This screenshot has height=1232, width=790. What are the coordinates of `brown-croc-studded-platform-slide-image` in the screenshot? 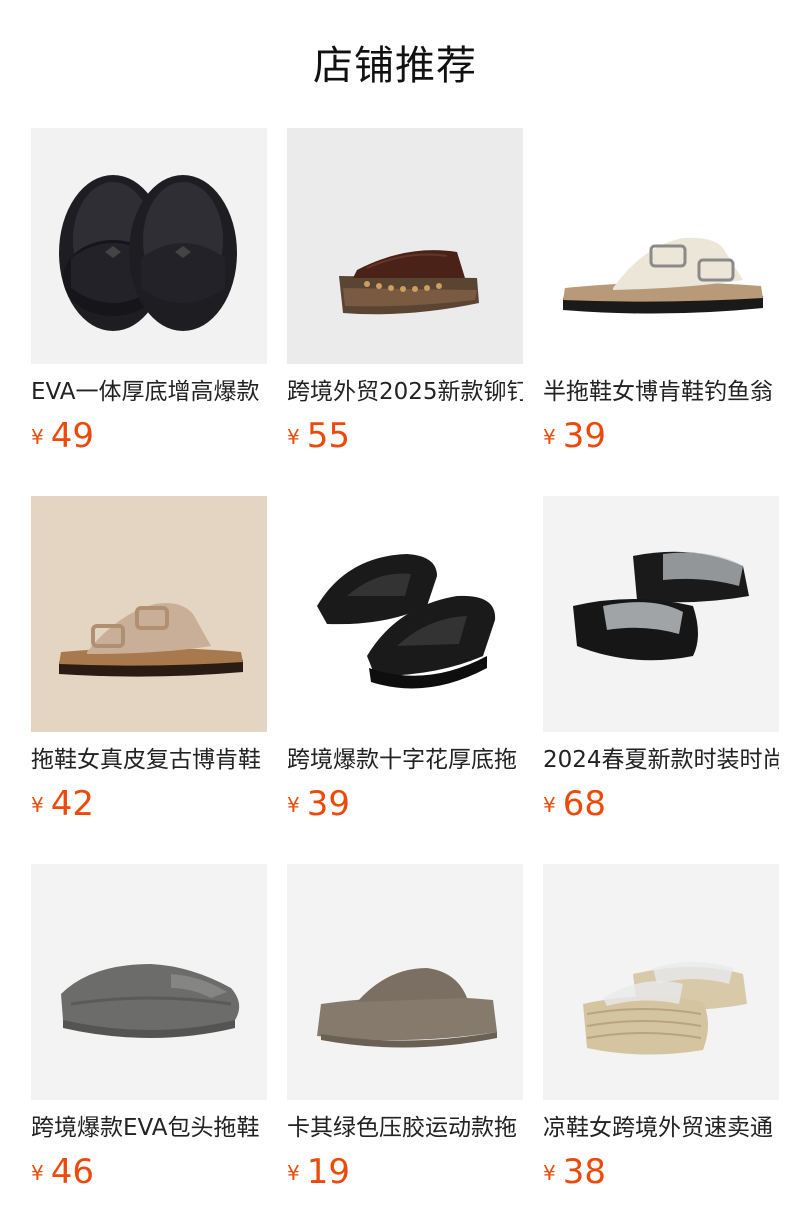 It's located at (409, 282).